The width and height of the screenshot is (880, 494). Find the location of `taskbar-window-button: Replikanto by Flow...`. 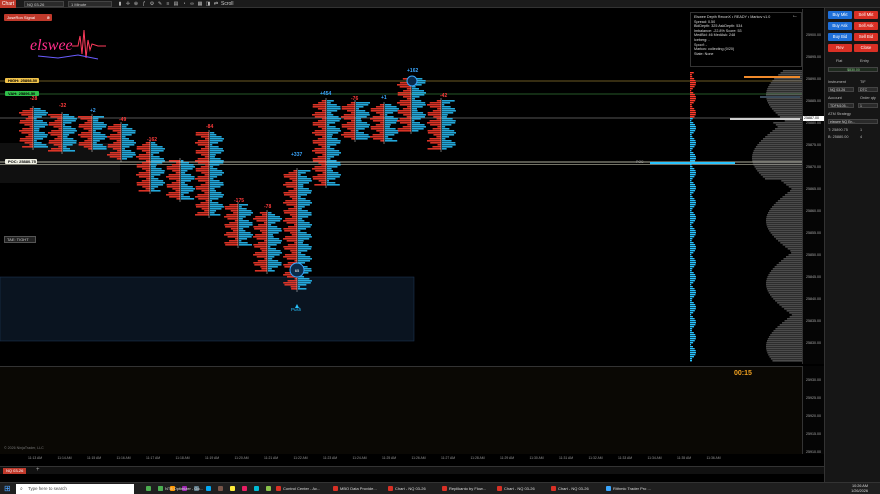

taskbar-window-button: Replikanto by Flow... is located at coordinates (469, 489).